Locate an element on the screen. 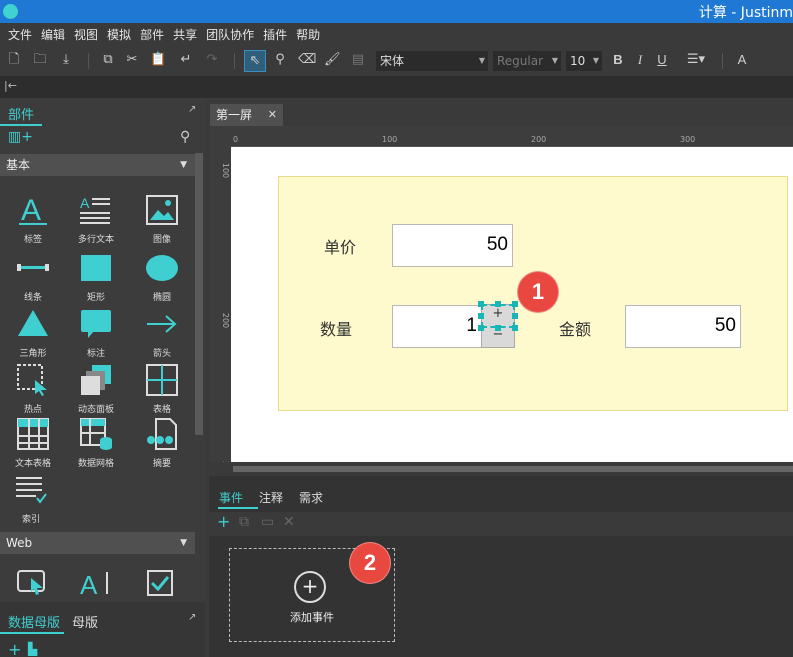 This screenshot has height=657, width=793. web-button-widget-icon is located at coordinates (32, 583).